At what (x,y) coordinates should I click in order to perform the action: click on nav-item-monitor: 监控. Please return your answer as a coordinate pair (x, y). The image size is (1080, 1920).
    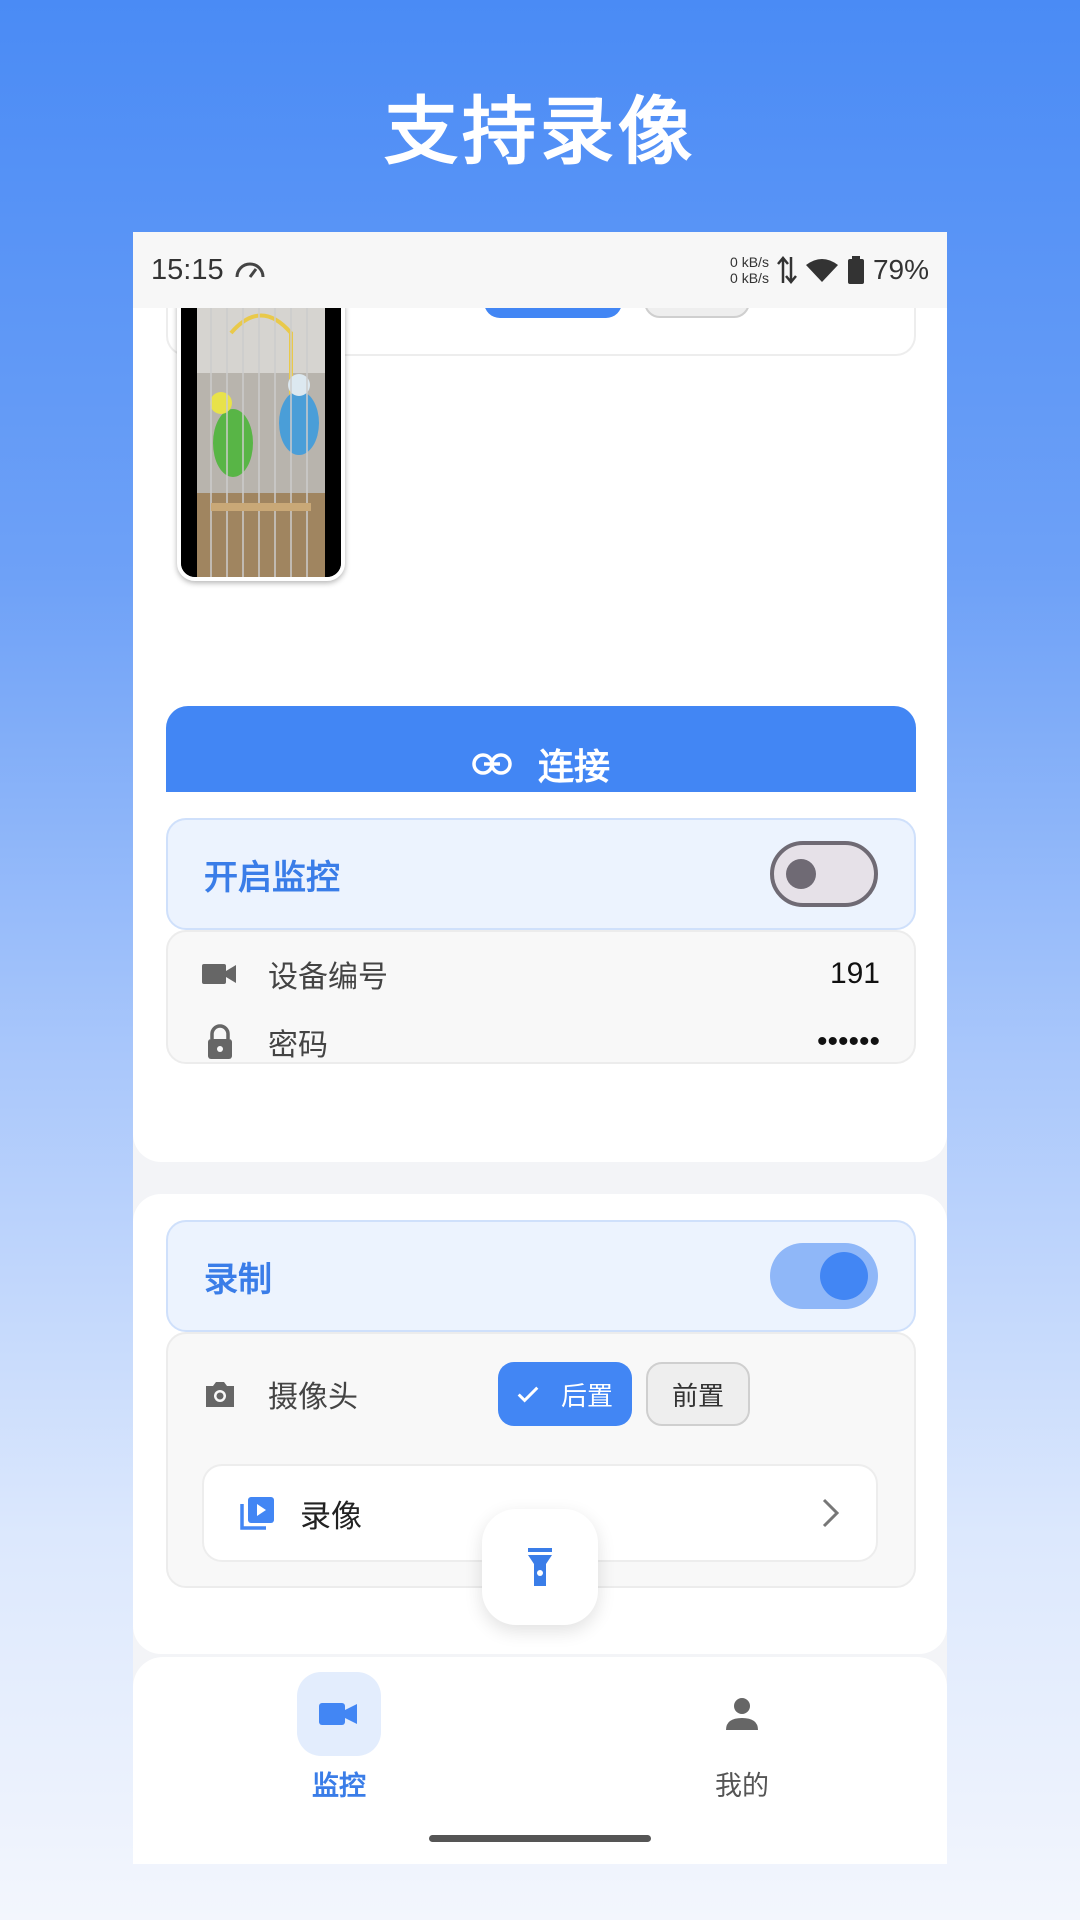
    Looking at the image, I should click on (339, 1737).